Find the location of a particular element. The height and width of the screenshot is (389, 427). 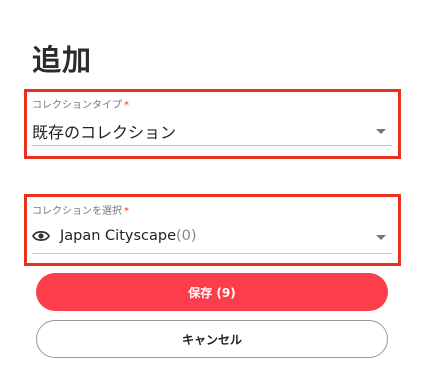

collection-name: Japan Cityscape is located at coordinates (118, 236).